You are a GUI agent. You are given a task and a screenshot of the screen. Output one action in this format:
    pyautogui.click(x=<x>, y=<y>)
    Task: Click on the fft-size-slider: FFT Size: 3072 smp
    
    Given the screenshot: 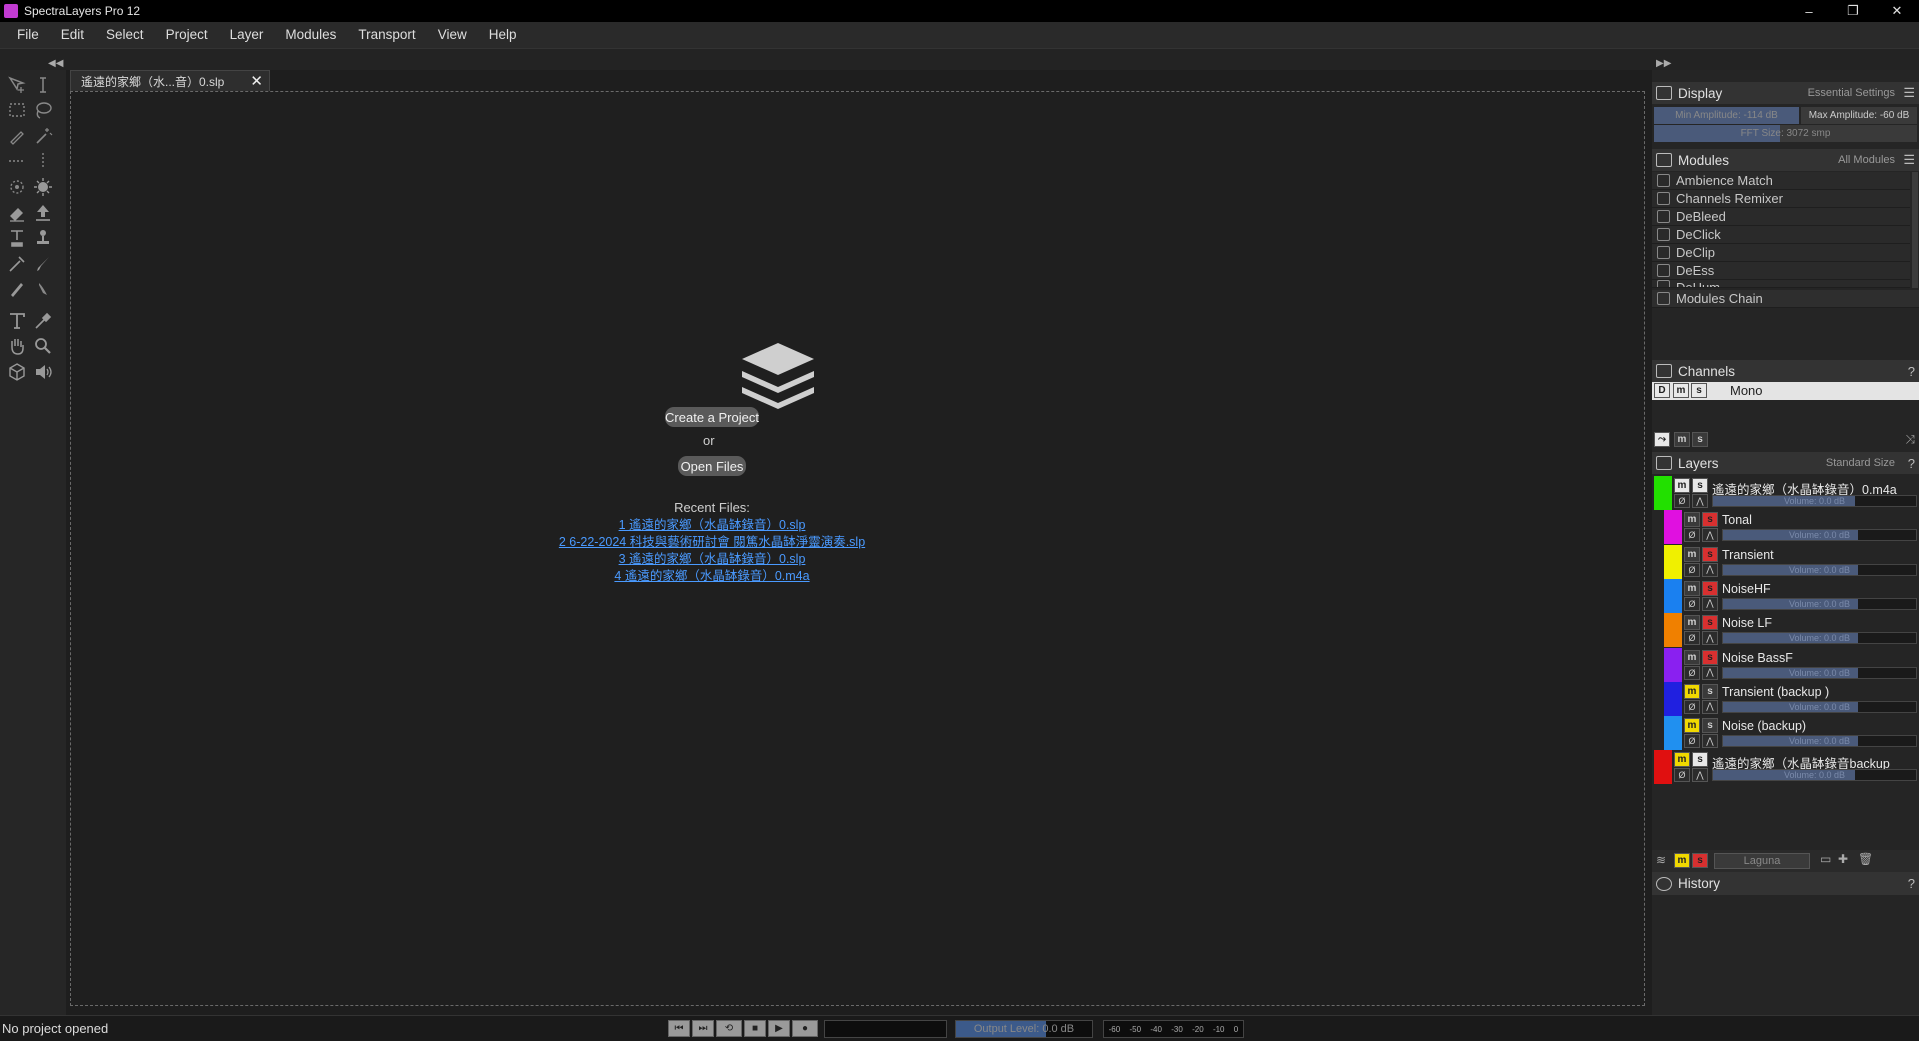 What is the action you would take?
    pyautogui.click(x=1785, y=133)
    